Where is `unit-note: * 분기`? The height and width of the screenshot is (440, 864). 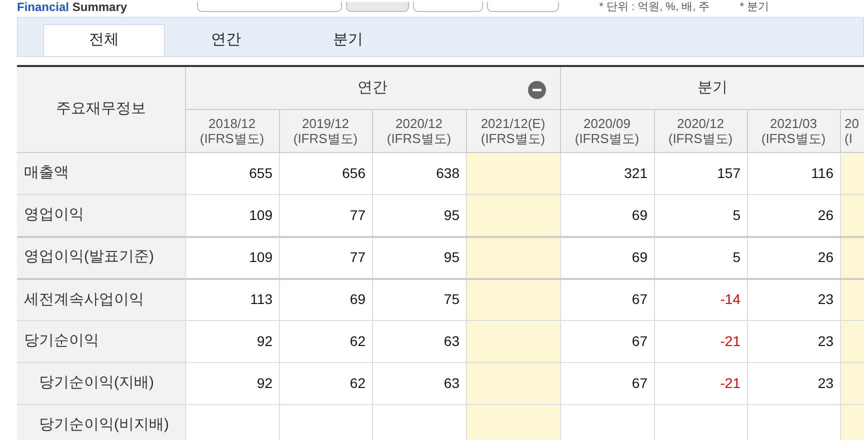
unit-note: * 분기 is located at coordinates (755, 7).